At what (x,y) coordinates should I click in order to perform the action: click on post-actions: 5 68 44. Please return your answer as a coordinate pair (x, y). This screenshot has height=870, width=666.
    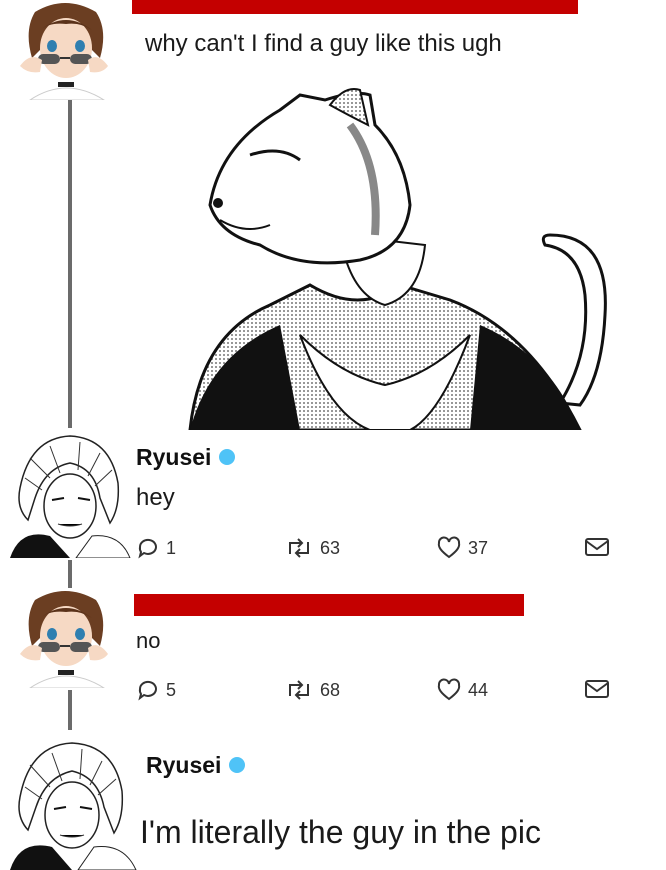
    Looking at the image, I should click on (376, 693).